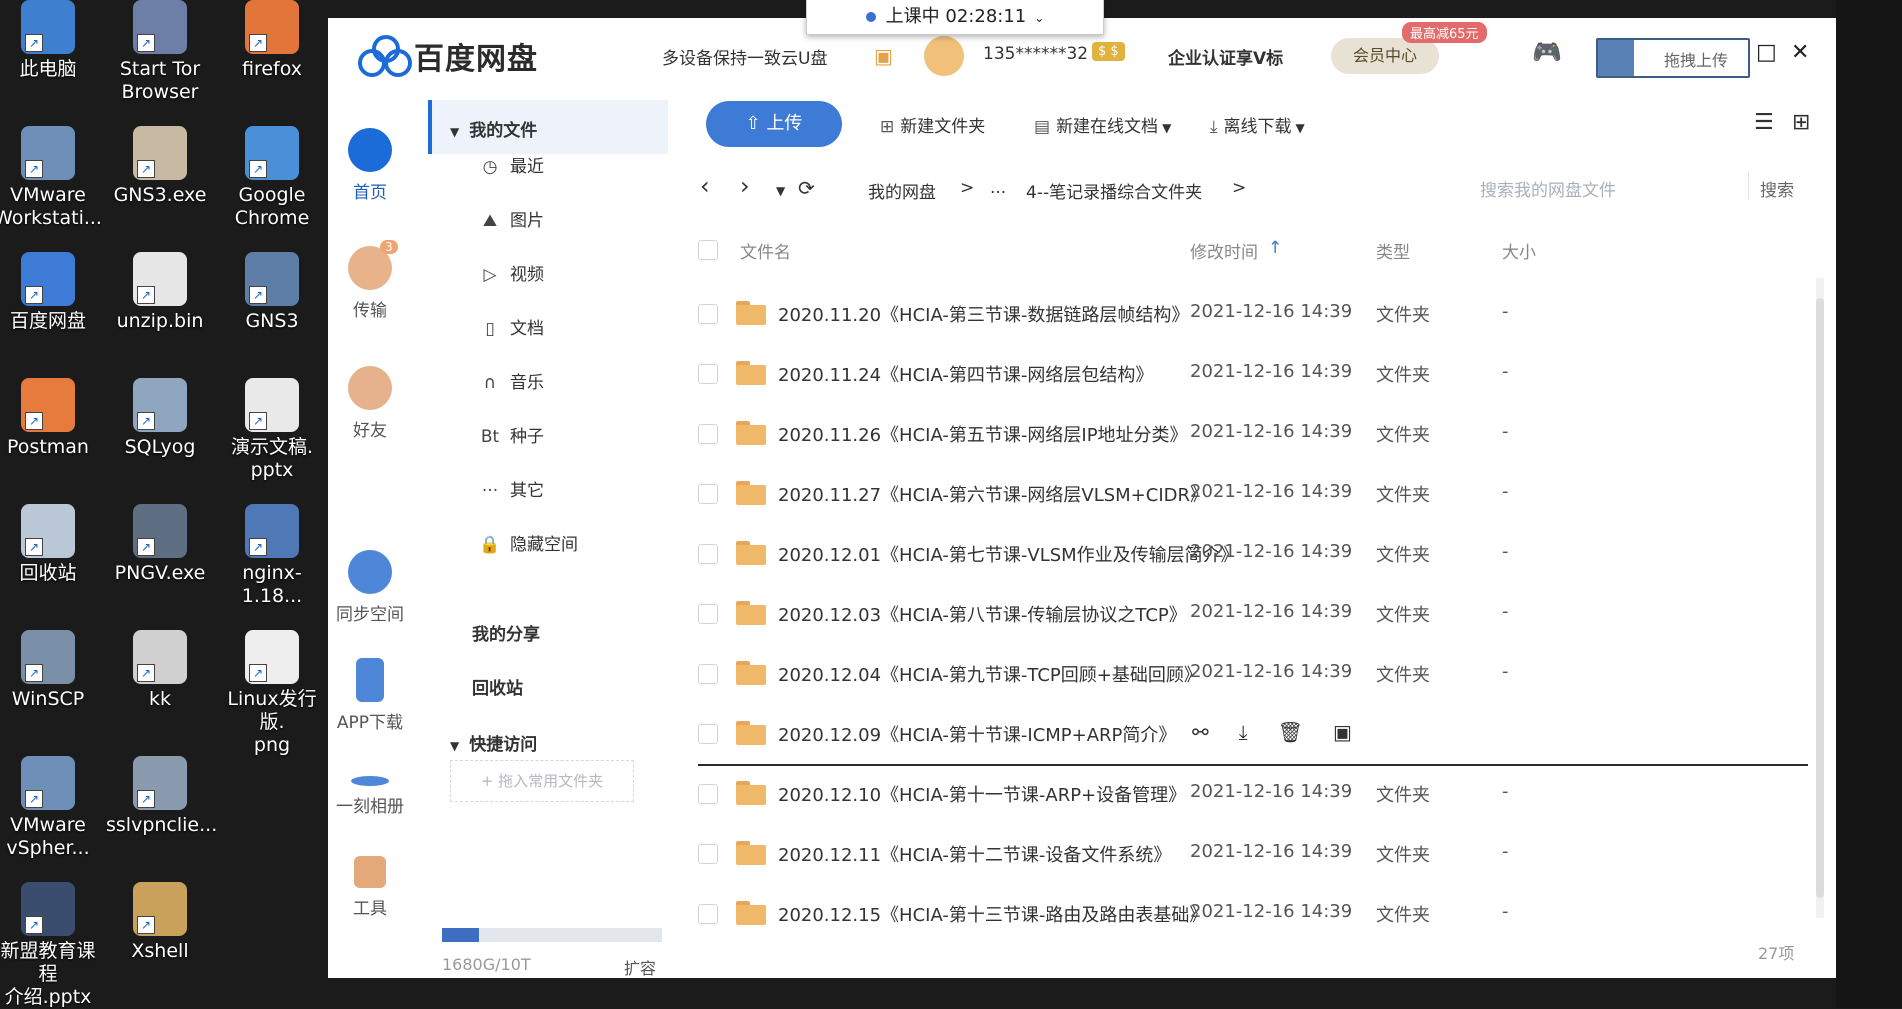 This screenshot has height=1009, width=1902. Describe the element at coordinates (1547, 52) in the screenshot. I see `game-icon: 🎮` at that location.